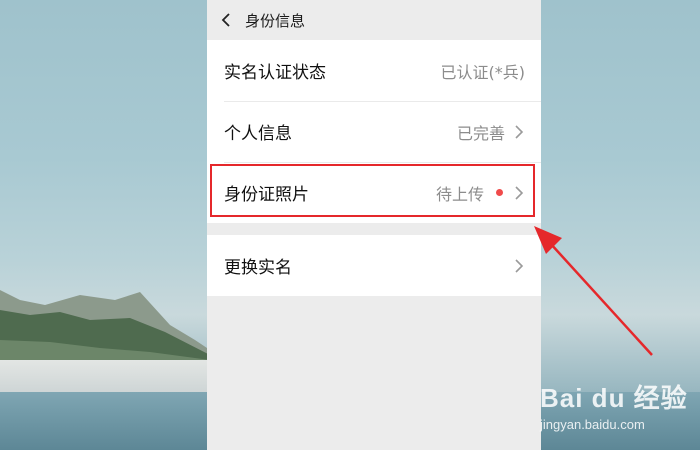 This screenshot has width=700, height=450. I want to click on row-label: 个人信息, so click(258, 134).